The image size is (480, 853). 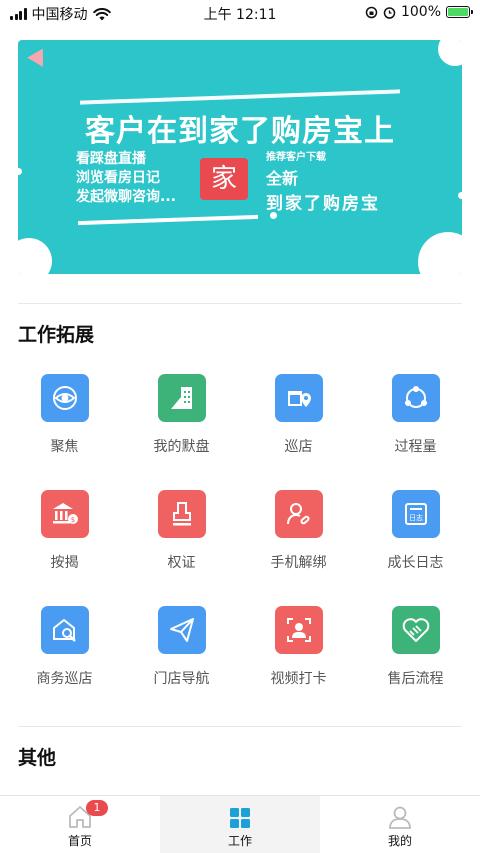 What do you see at coordinates (64, 630) in the screenshot?
I see `house-search-icon` at bounding box center [64, 630].